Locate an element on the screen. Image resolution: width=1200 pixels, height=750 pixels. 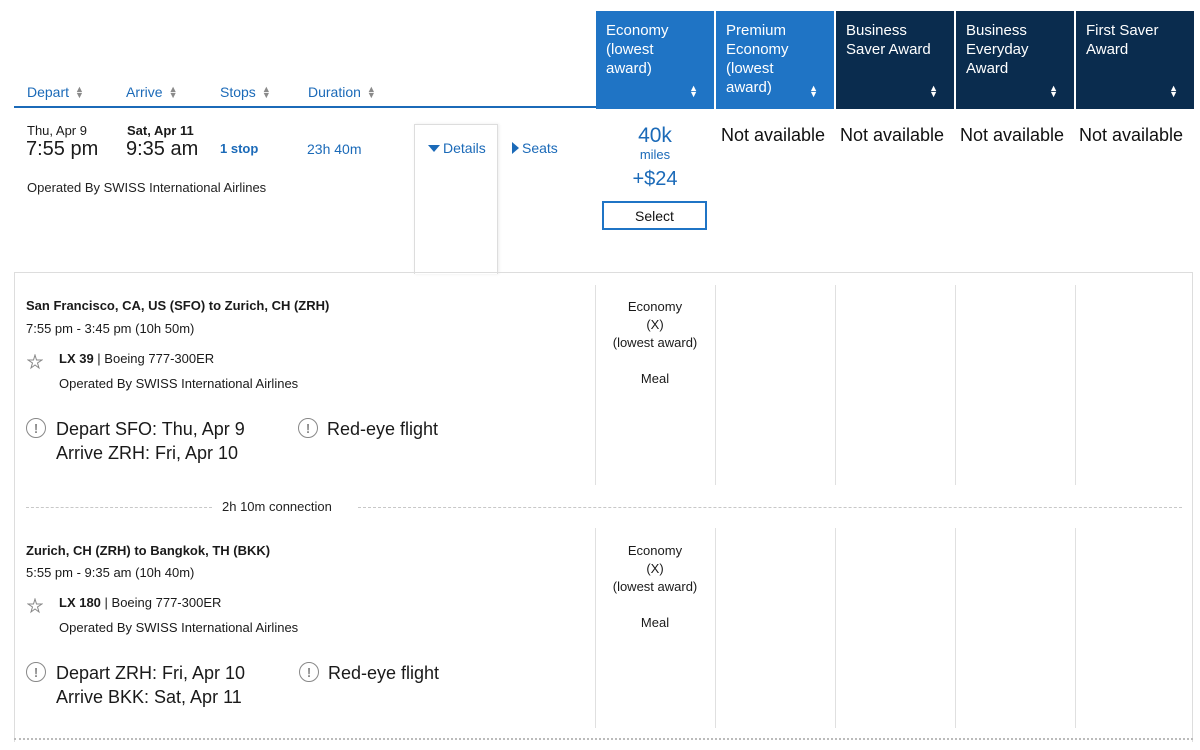
segment-2-flight: LX 180 | Boeing 777-300ER is located at coordinates (140, 602).